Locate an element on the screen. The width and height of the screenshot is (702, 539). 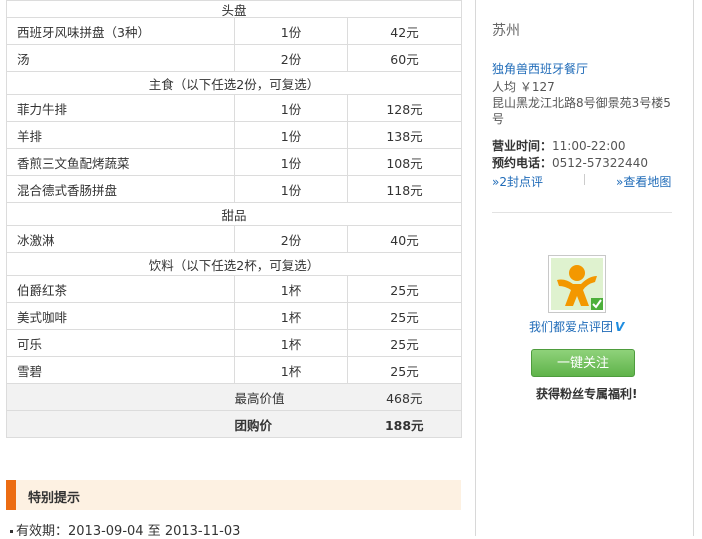
menu-item-price: 128元 is located at coordinates (404, 108).